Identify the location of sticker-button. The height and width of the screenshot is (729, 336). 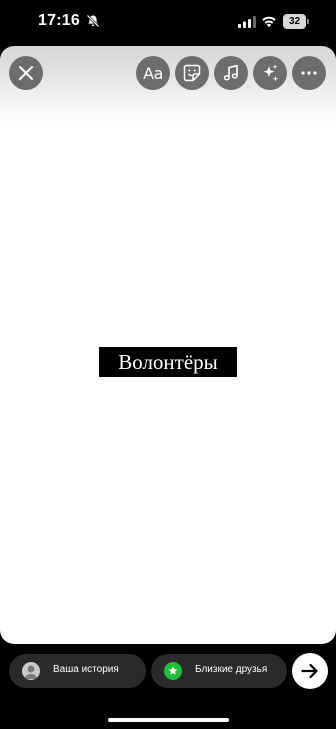
(192, 73).